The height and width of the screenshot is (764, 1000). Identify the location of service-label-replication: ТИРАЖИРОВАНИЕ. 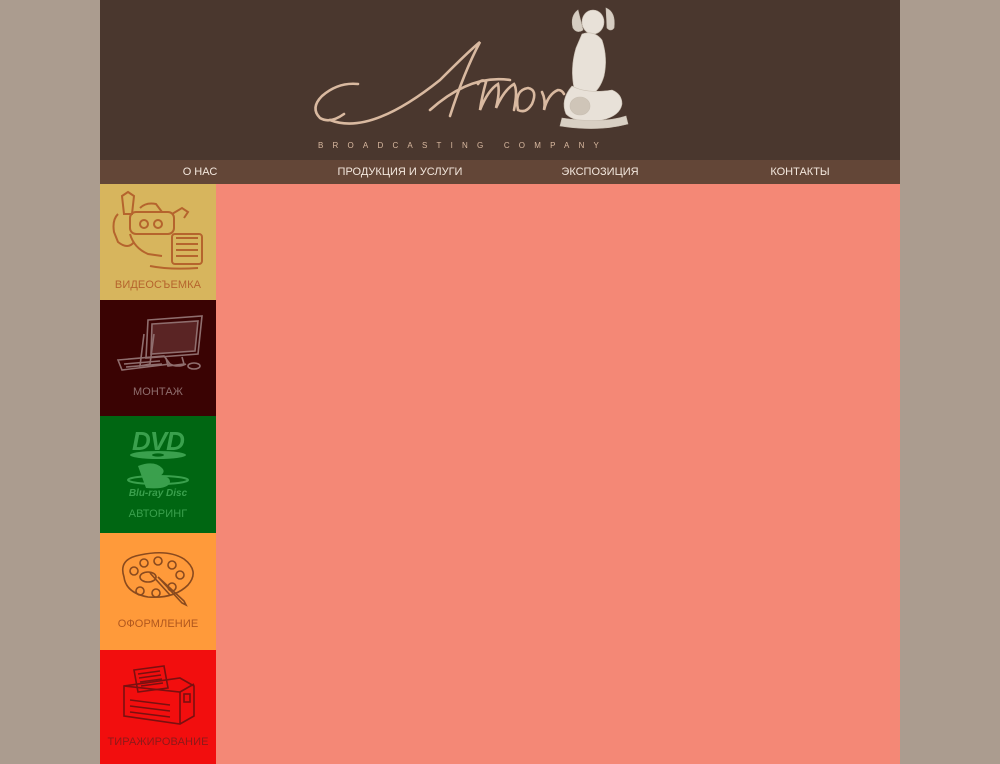
(158, 742).